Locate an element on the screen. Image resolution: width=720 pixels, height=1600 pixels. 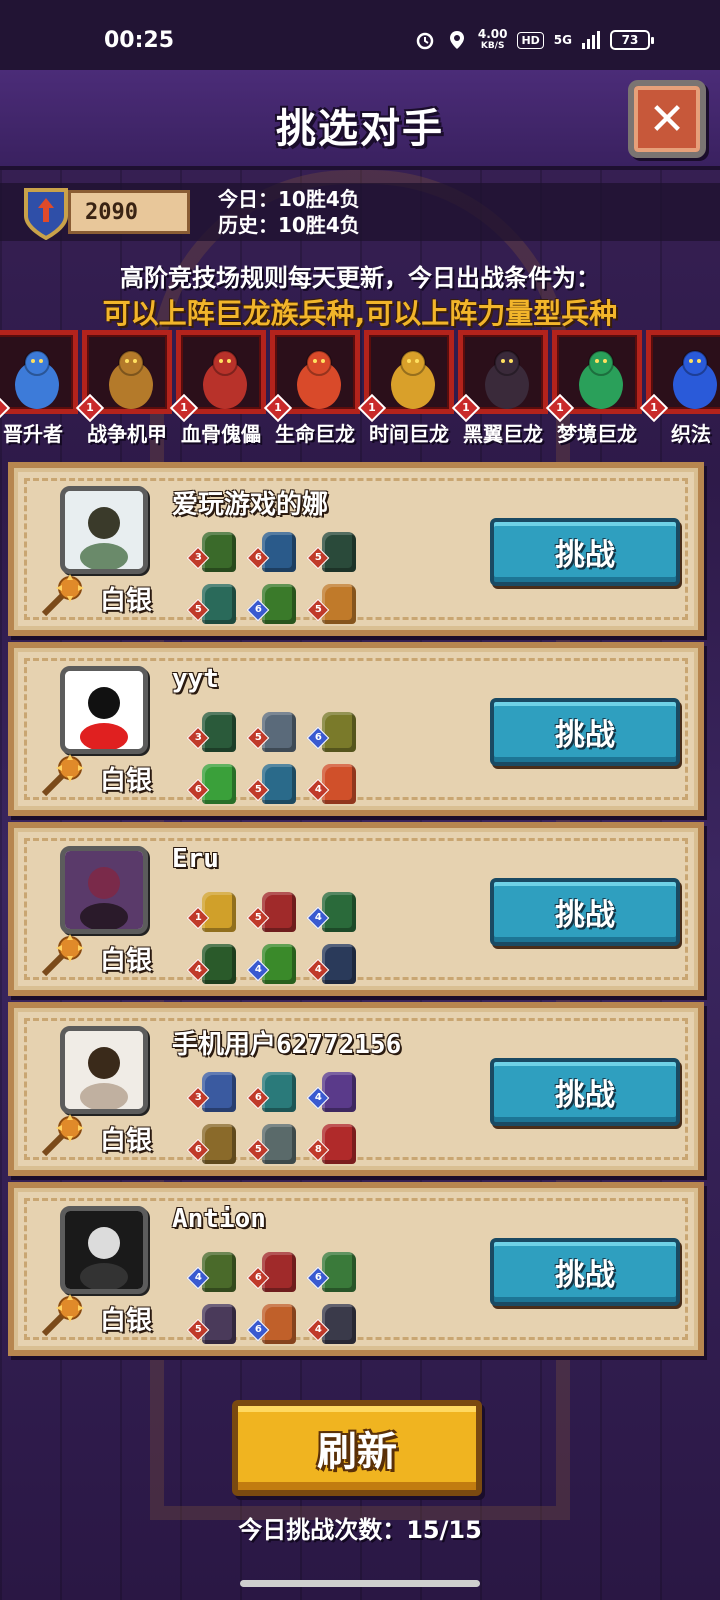
history-record: 历史：10胜4负 is located at coordinates (289, 225).